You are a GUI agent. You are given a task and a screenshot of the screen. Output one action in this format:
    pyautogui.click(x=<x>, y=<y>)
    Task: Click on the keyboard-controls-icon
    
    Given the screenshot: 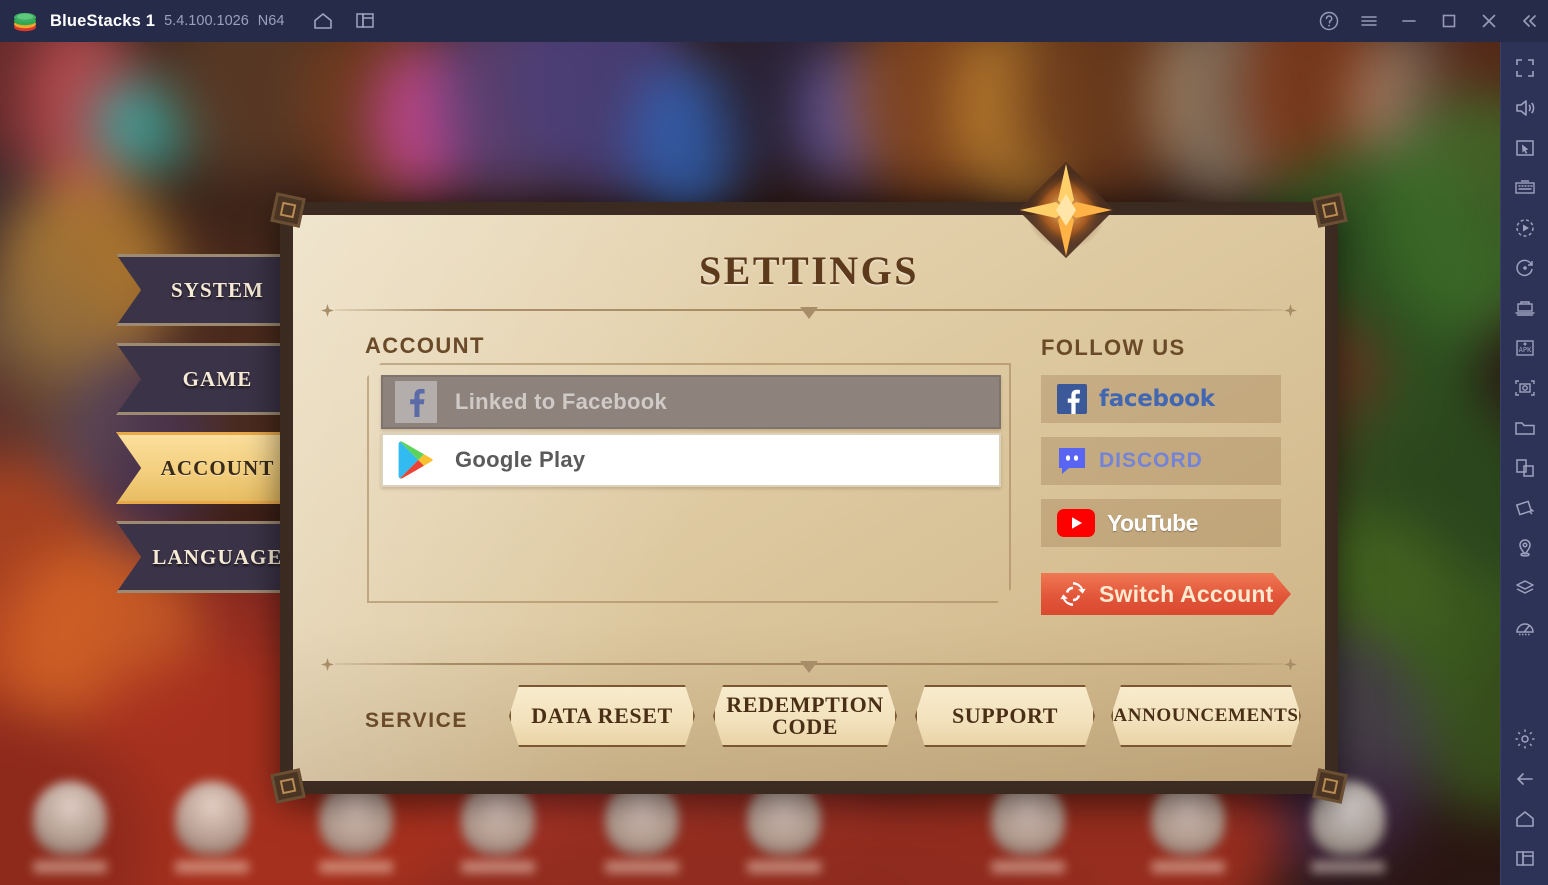 What is the action you would take?
    pyautogui.click(x=1525, y=188)
    